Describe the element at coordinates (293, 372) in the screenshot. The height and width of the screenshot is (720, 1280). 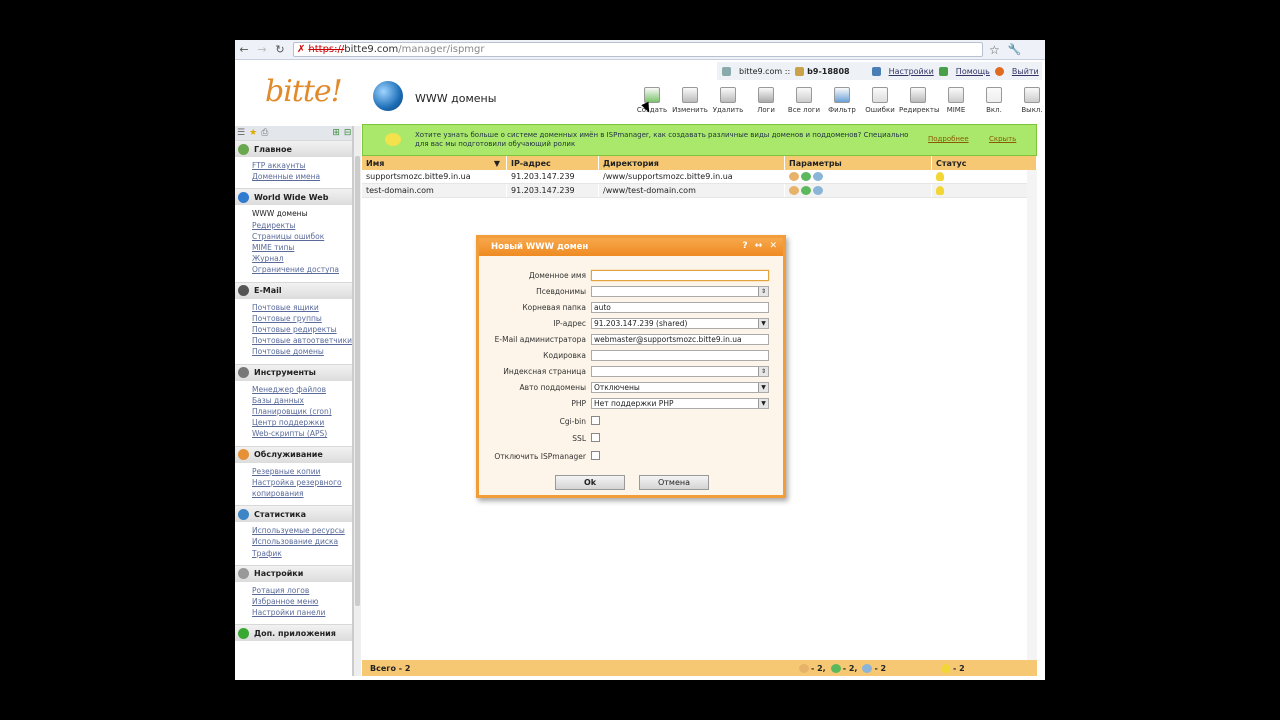
I see `sidebar-section-title: Инструменты` at that location.